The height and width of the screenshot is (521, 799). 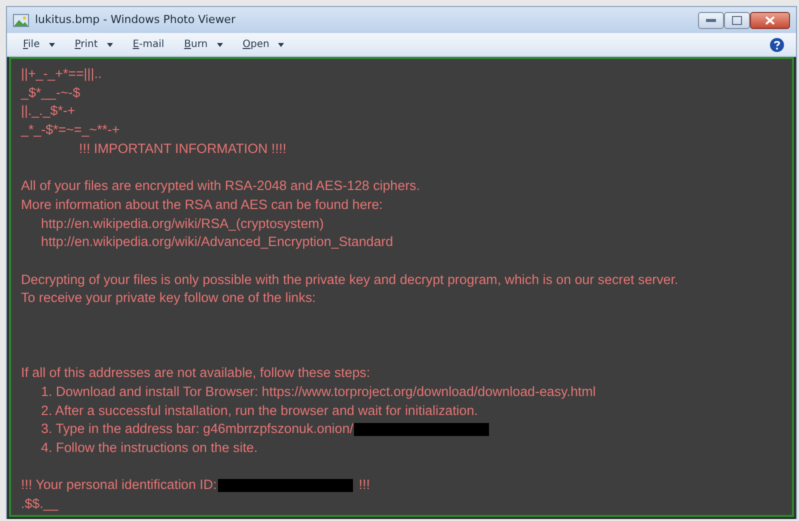 I want to click on maximize-button, so click(x=737, y=20).